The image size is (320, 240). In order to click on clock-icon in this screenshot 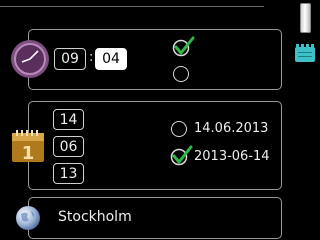, I will do `click(30, 59)`.